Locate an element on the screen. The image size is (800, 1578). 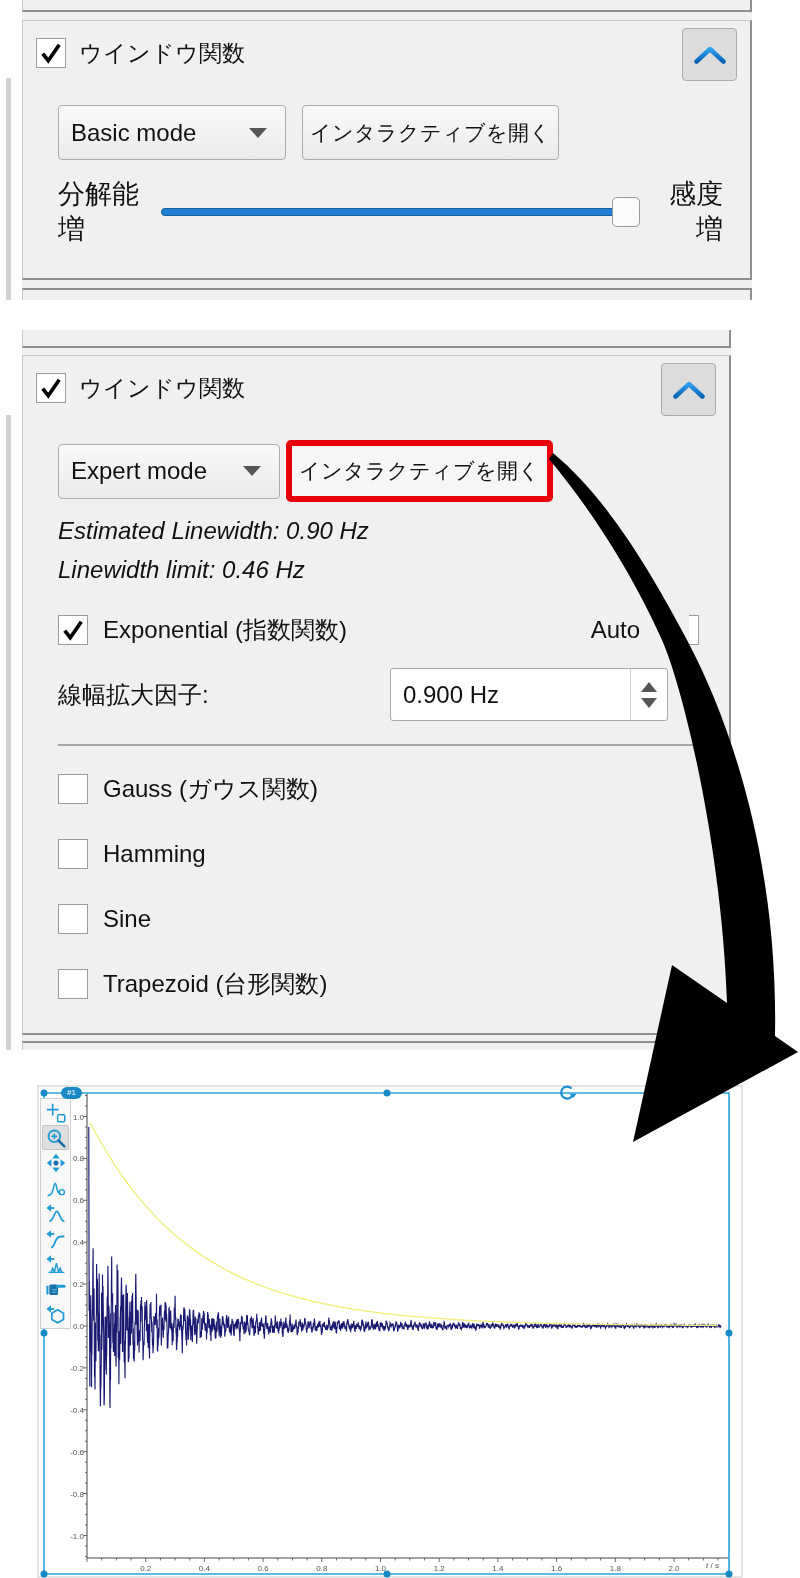
checkbox-label: Gauss (ガウス関数) is located at coordinates (210, 788).